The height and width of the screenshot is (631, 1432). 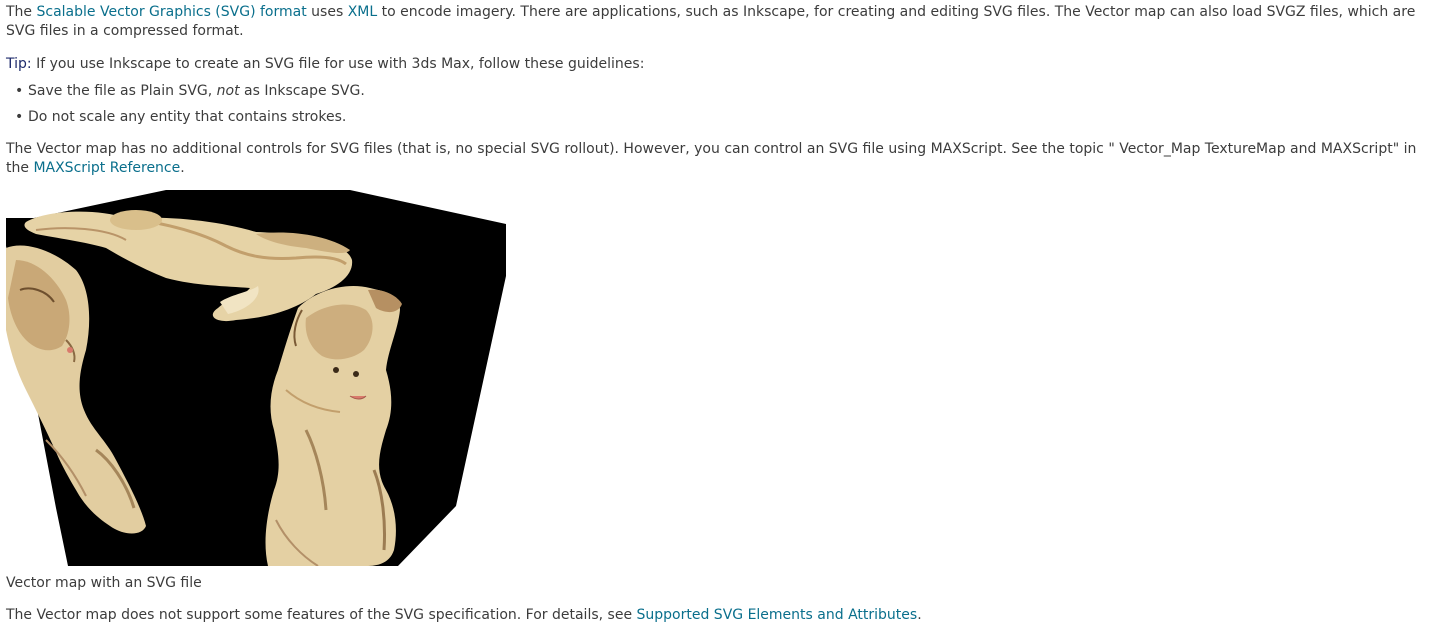 What do you see at coordinates (919, 615) in the screenshot?
I see `support-text-2: .` at bounding box center [919, 615].